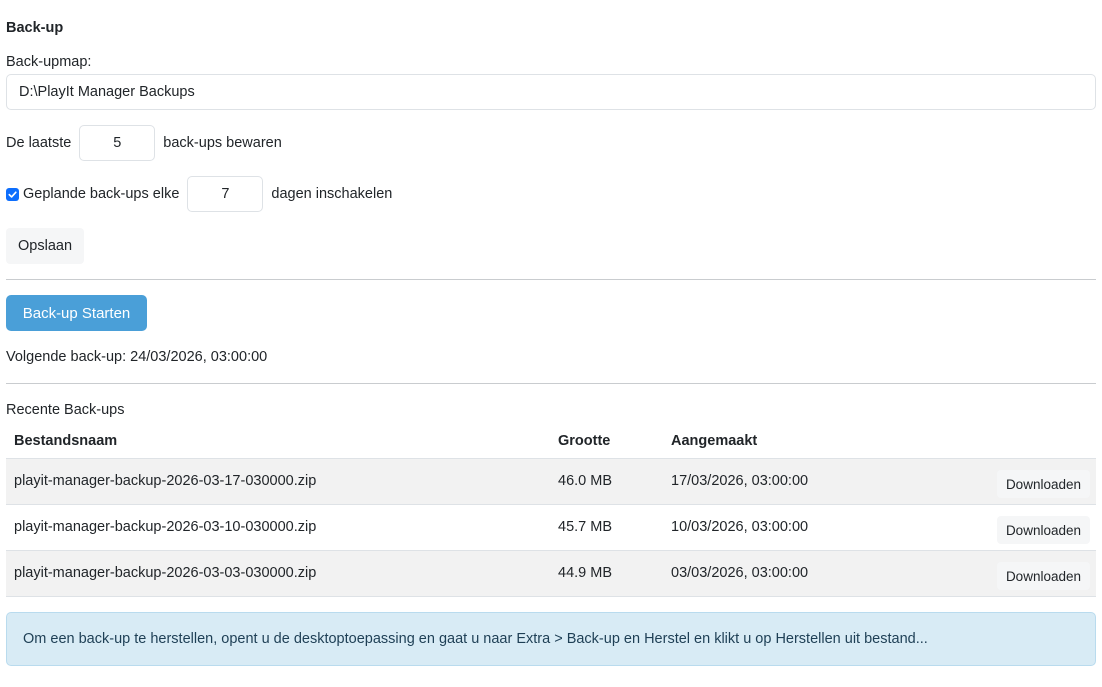 The image size is (1102, 687). I want to click on table-header-row: Bestandsnaam Grootte Aangemaakt, so click(551, 441).